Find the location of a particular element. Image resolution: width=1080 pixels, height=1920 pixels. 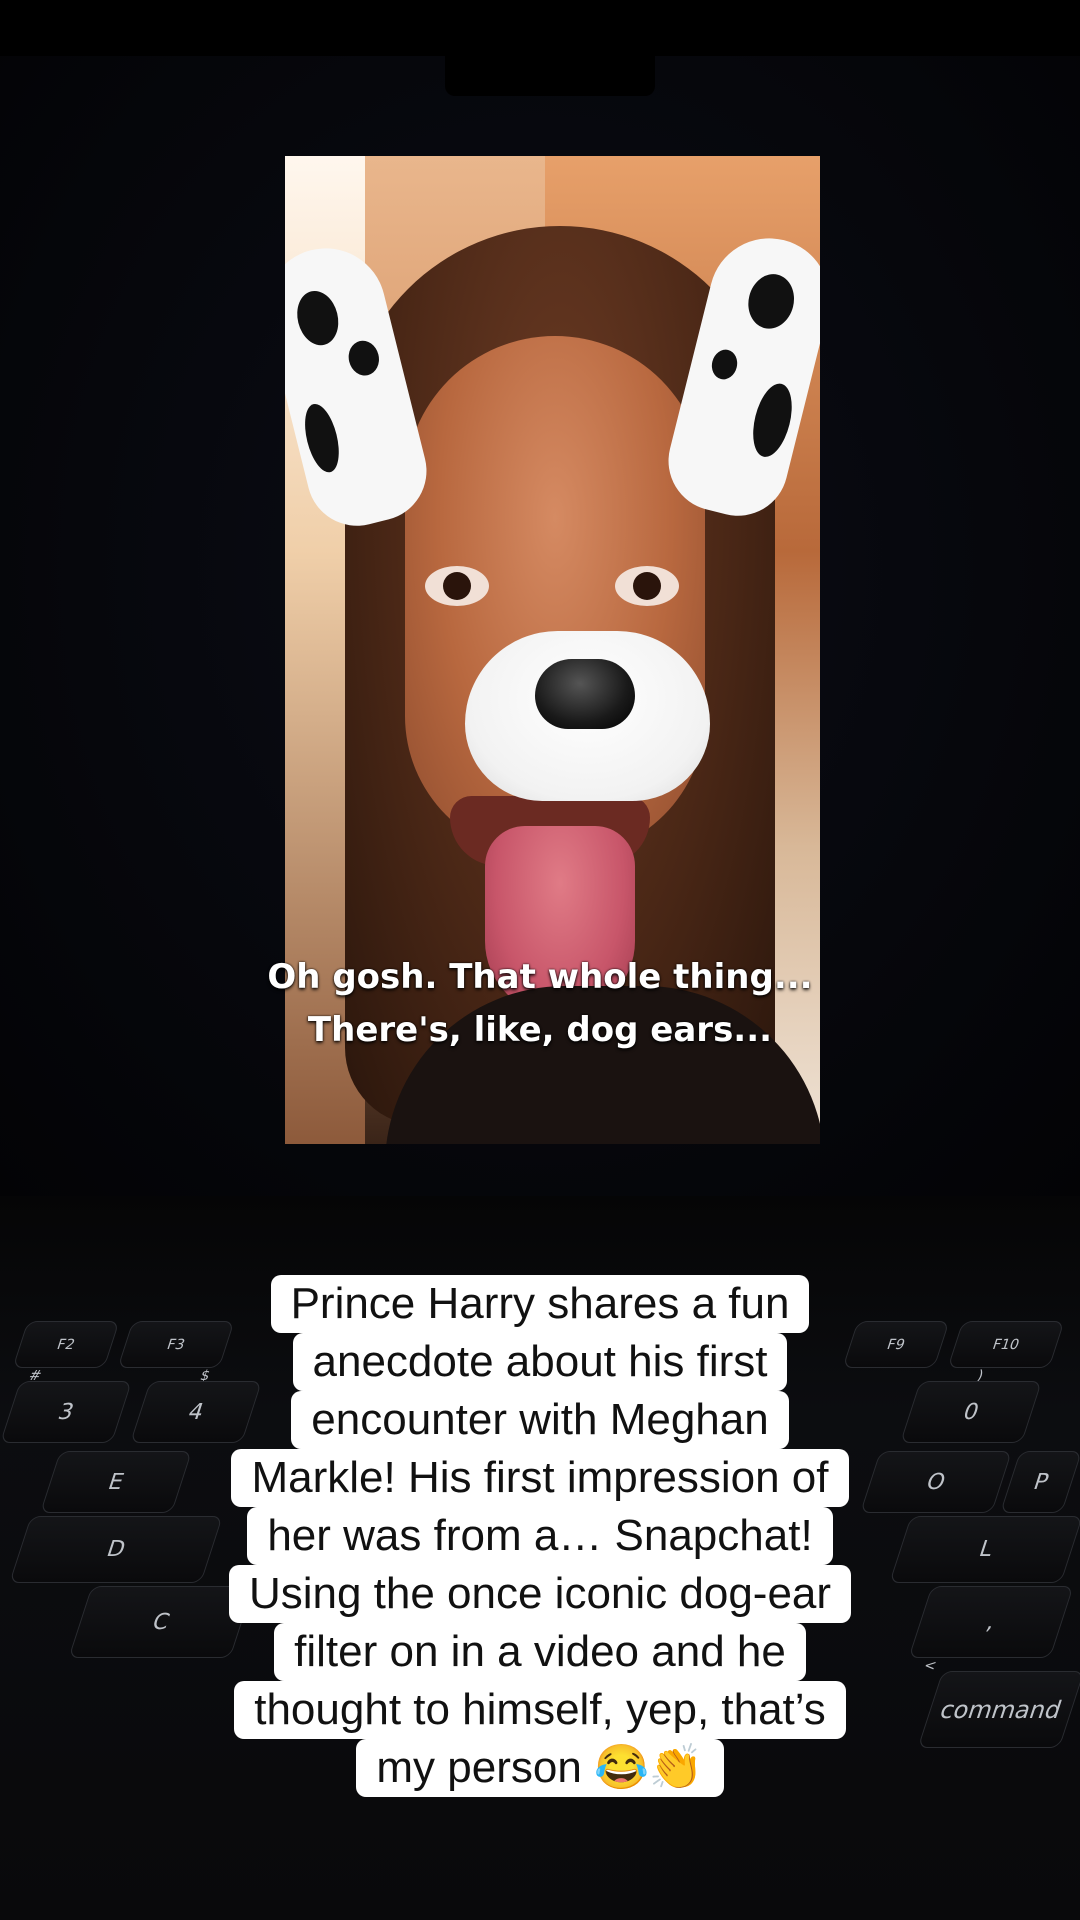

caption-line-5: her was from a… Snapchat! is located at coordinates (540, 1536).